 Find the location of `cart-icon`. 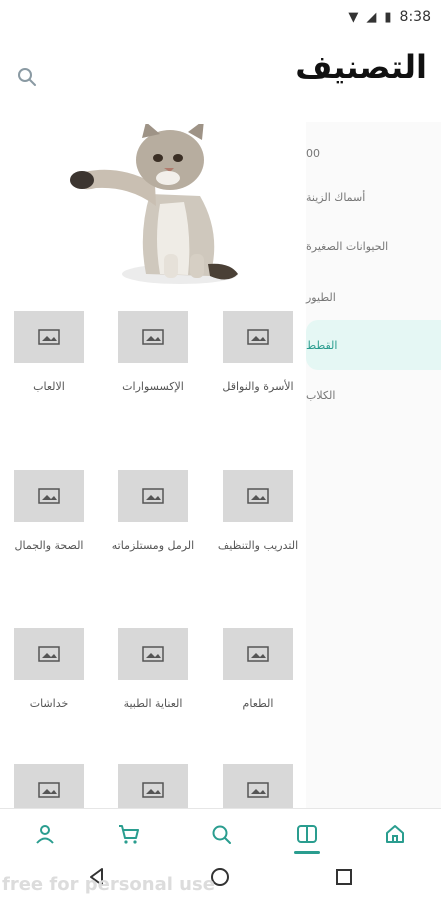

cart-icon is located at coordinates (129, 834).